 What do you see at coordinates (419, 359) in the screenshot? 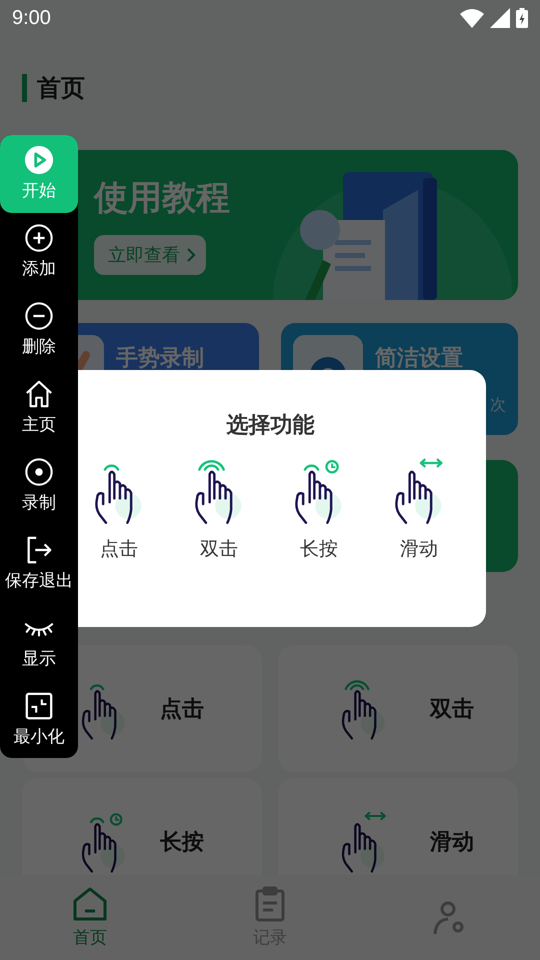
I see `feature-title: 简洁设置` at bounding box center [419, 359].